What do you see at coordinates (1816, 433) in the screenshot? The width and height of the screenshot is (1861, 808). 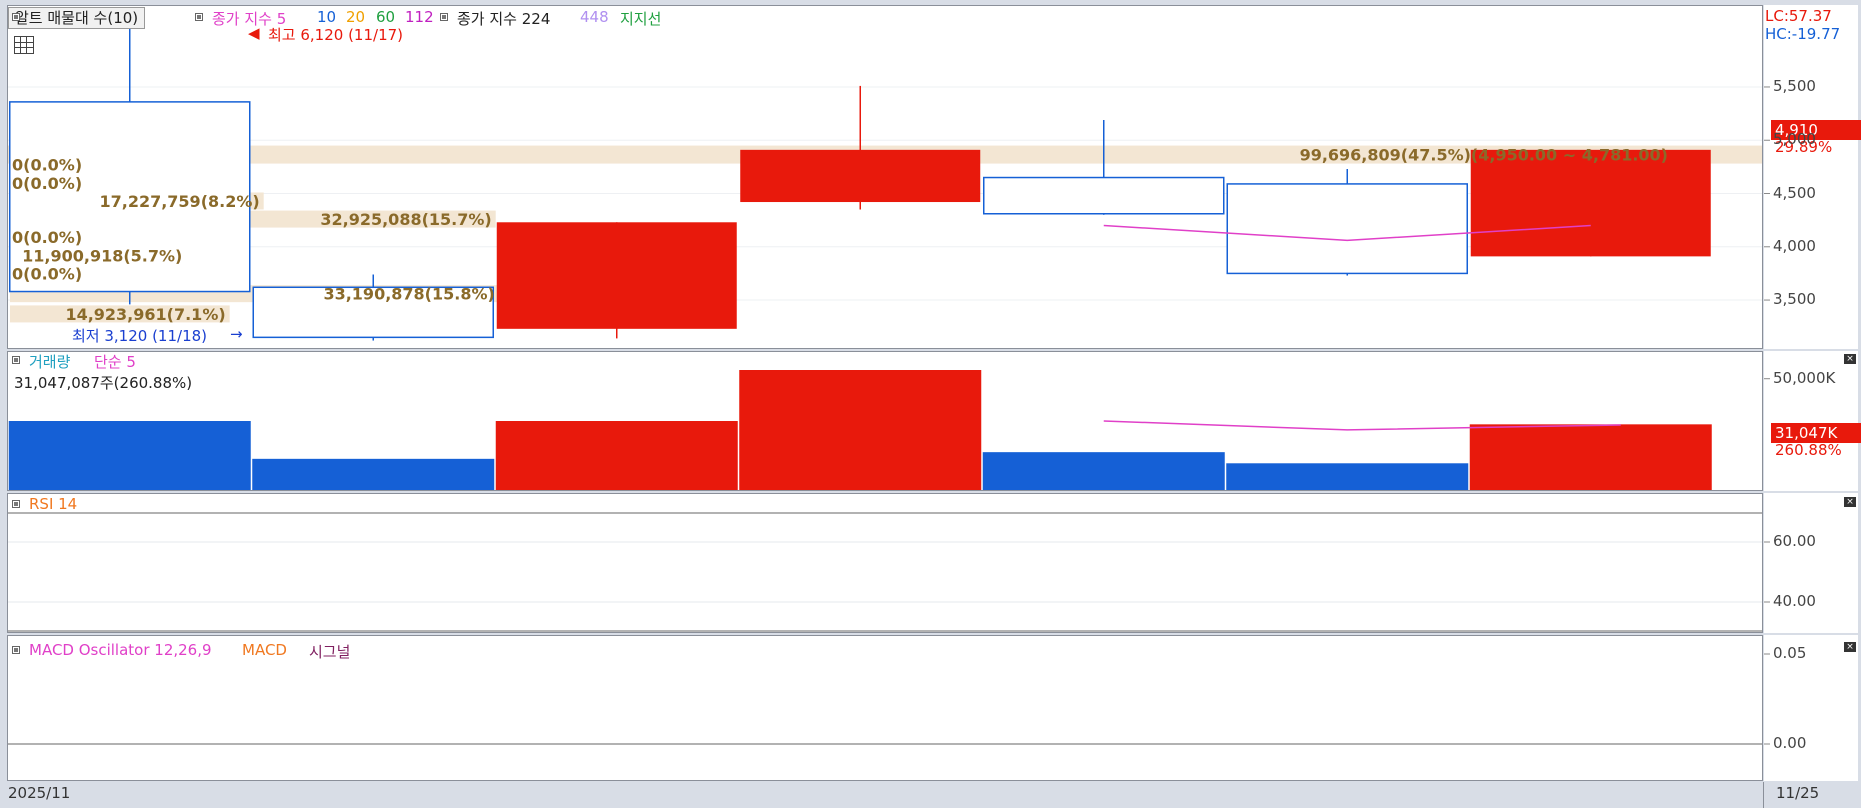 I see `volume-badge: 31,047K` at bounding box center [1816, 433].